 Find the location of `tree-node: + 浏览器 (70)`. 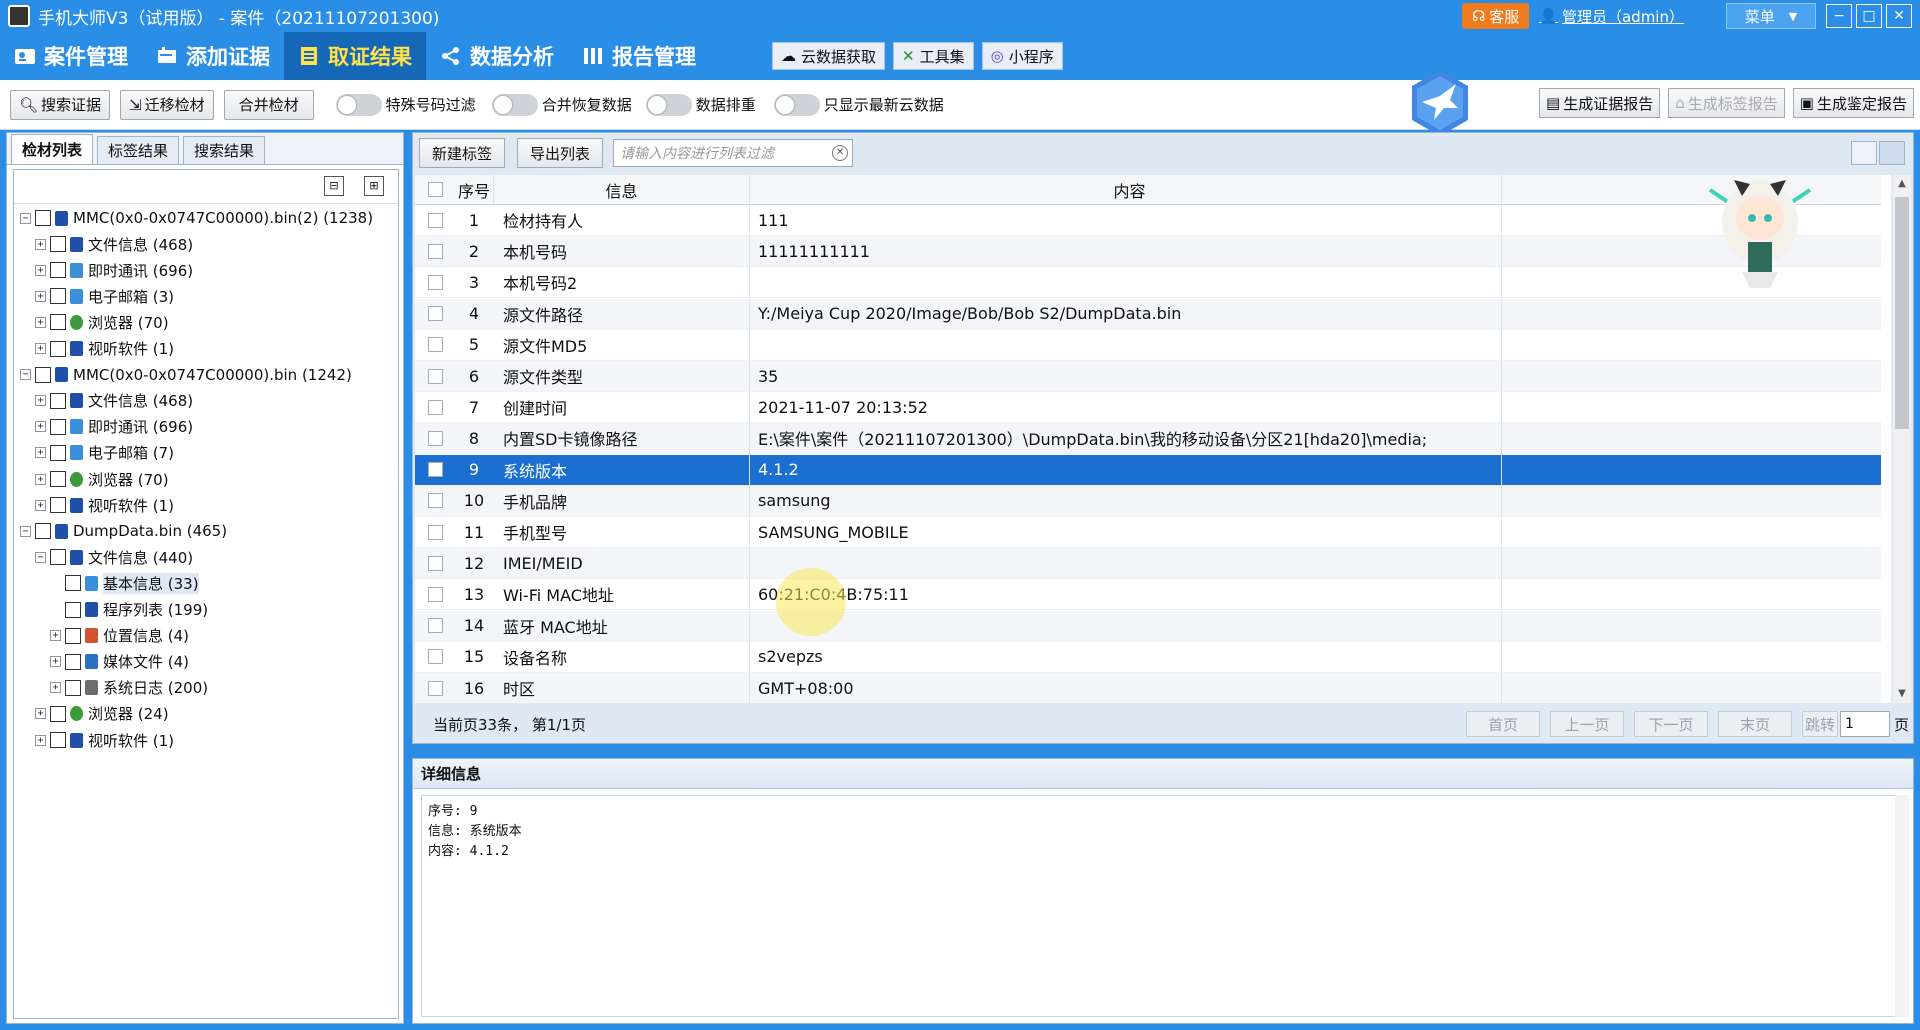

tree-node: + 浏览器 (70) is located at coordinates (102, 322).